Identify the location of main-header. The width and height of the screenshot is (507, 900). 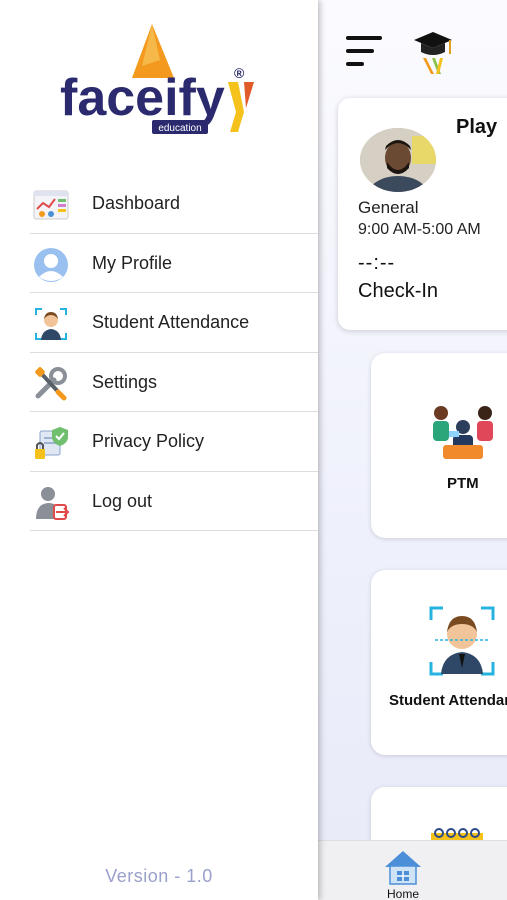
(412, 45).